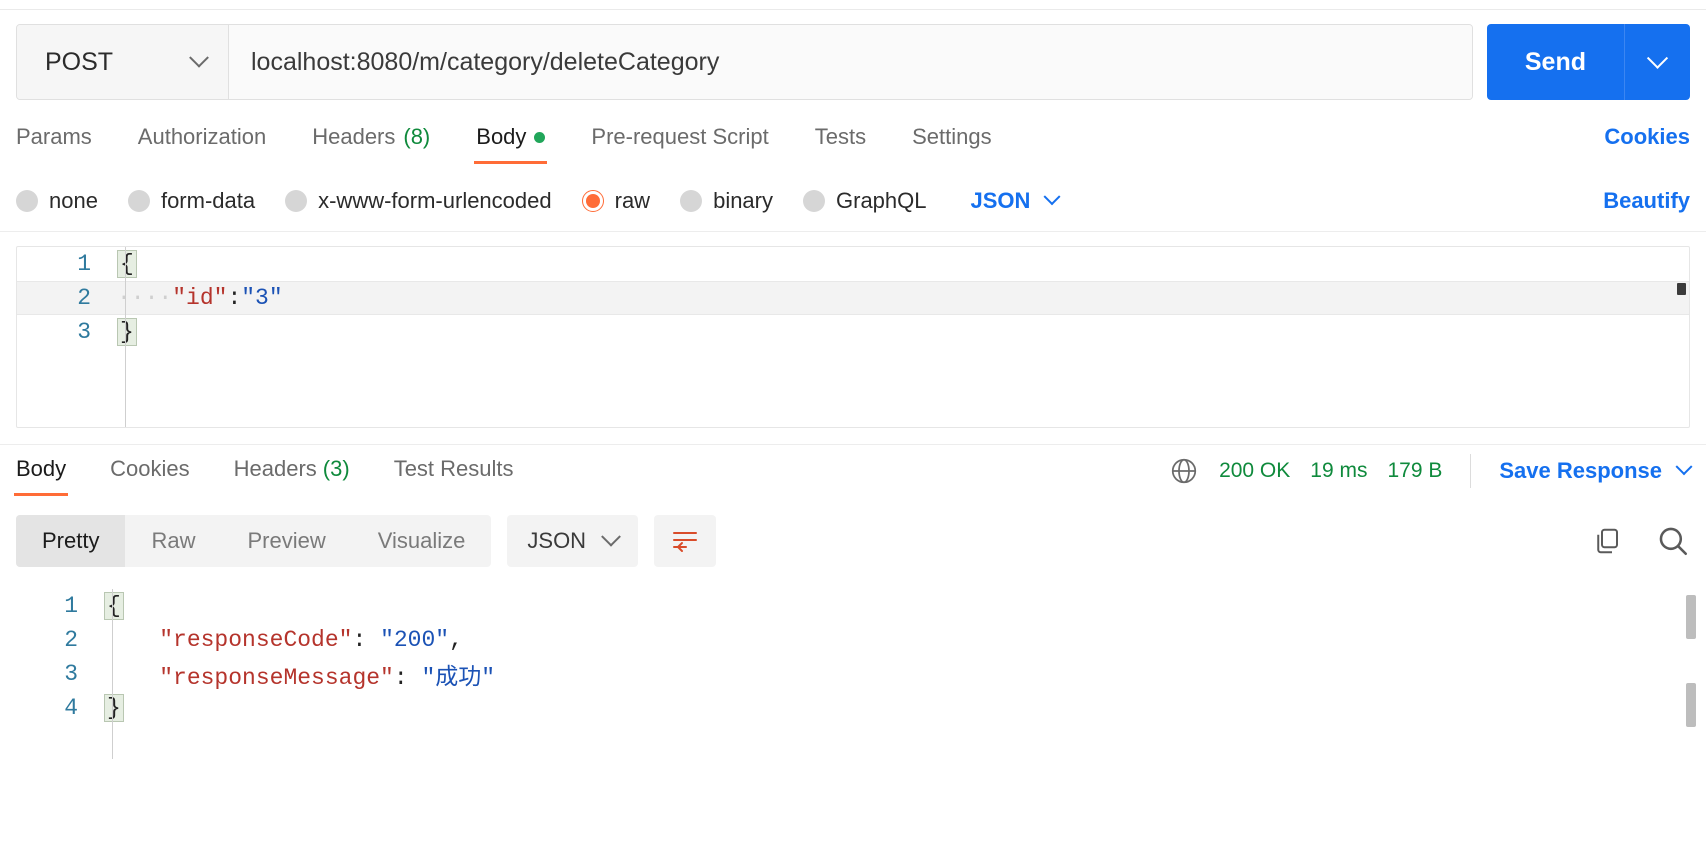  Describe the element at coordinates (1184, 471) in the screenshot. I see `globe-icon` at that location.